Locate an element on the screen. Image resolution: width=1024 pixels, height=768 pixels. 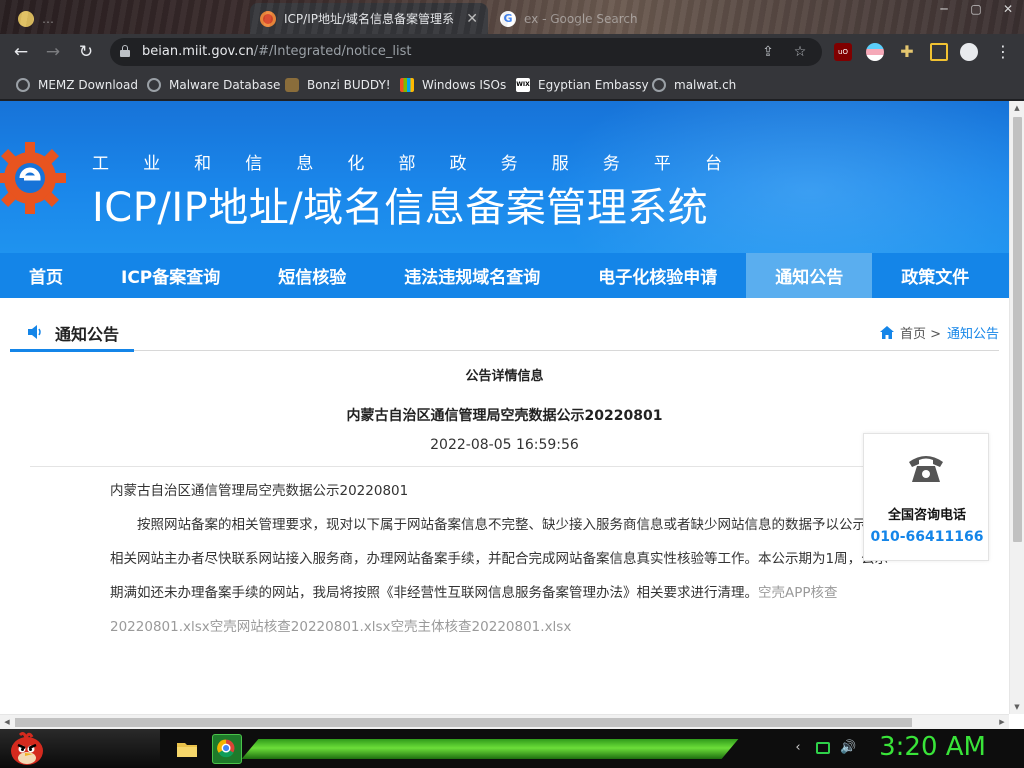
attachment-link: 空壳网站核查20220801.xlsx is located at coordinates (300, 627).